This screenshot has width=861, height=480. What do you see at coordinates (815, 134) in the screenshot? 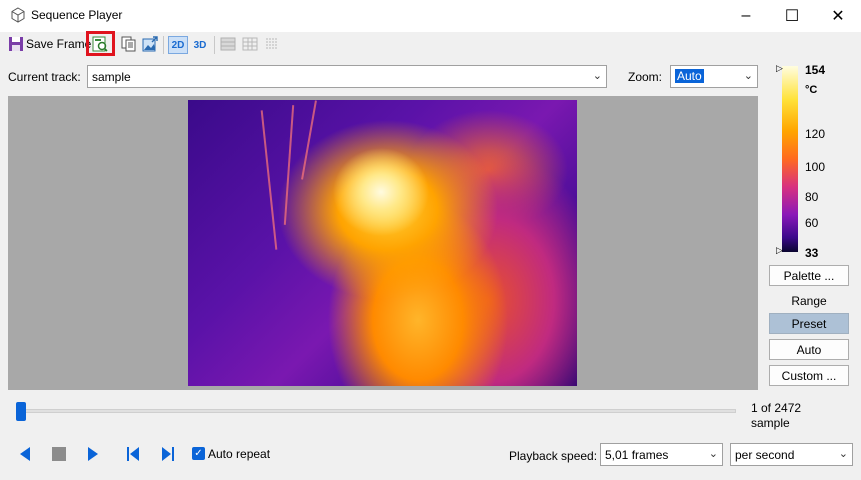
I see `scale-tick-label: 120` at bounding box center [815, 134].